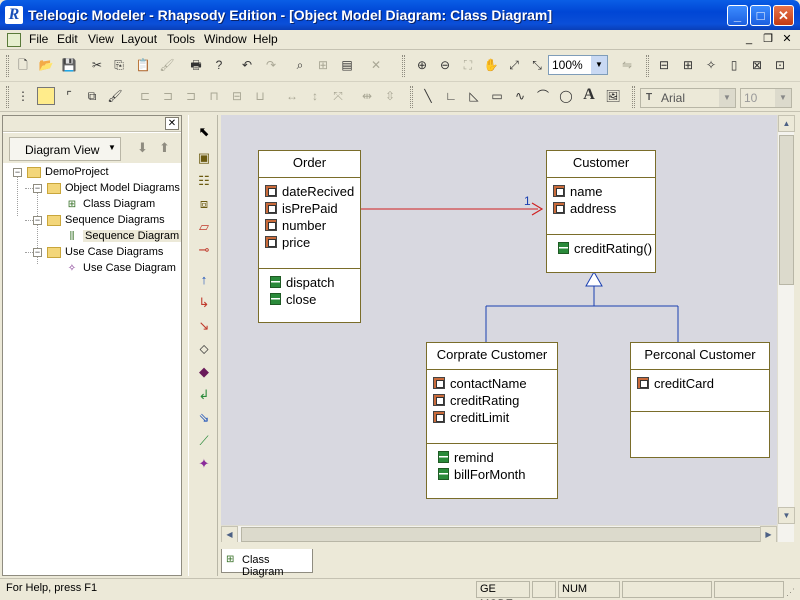  Describe the element at coordinates (786, 210) in the screenshot. I see `vertical-scroll-thumb` at that location.